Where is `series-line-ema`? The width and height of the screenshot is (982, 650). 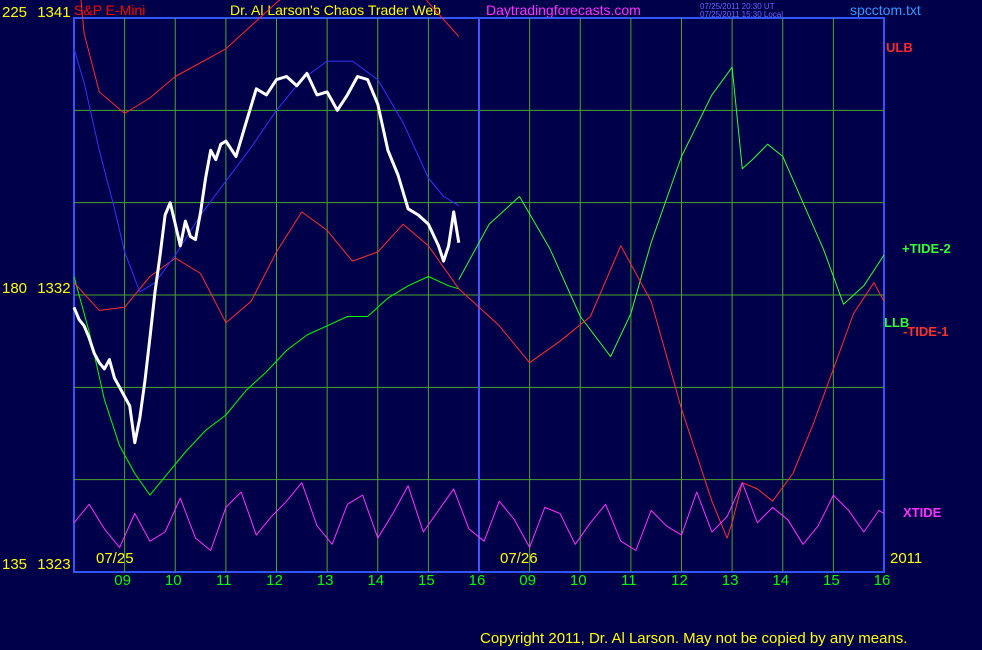
series-line-ema is located at coordinates (266, 170).